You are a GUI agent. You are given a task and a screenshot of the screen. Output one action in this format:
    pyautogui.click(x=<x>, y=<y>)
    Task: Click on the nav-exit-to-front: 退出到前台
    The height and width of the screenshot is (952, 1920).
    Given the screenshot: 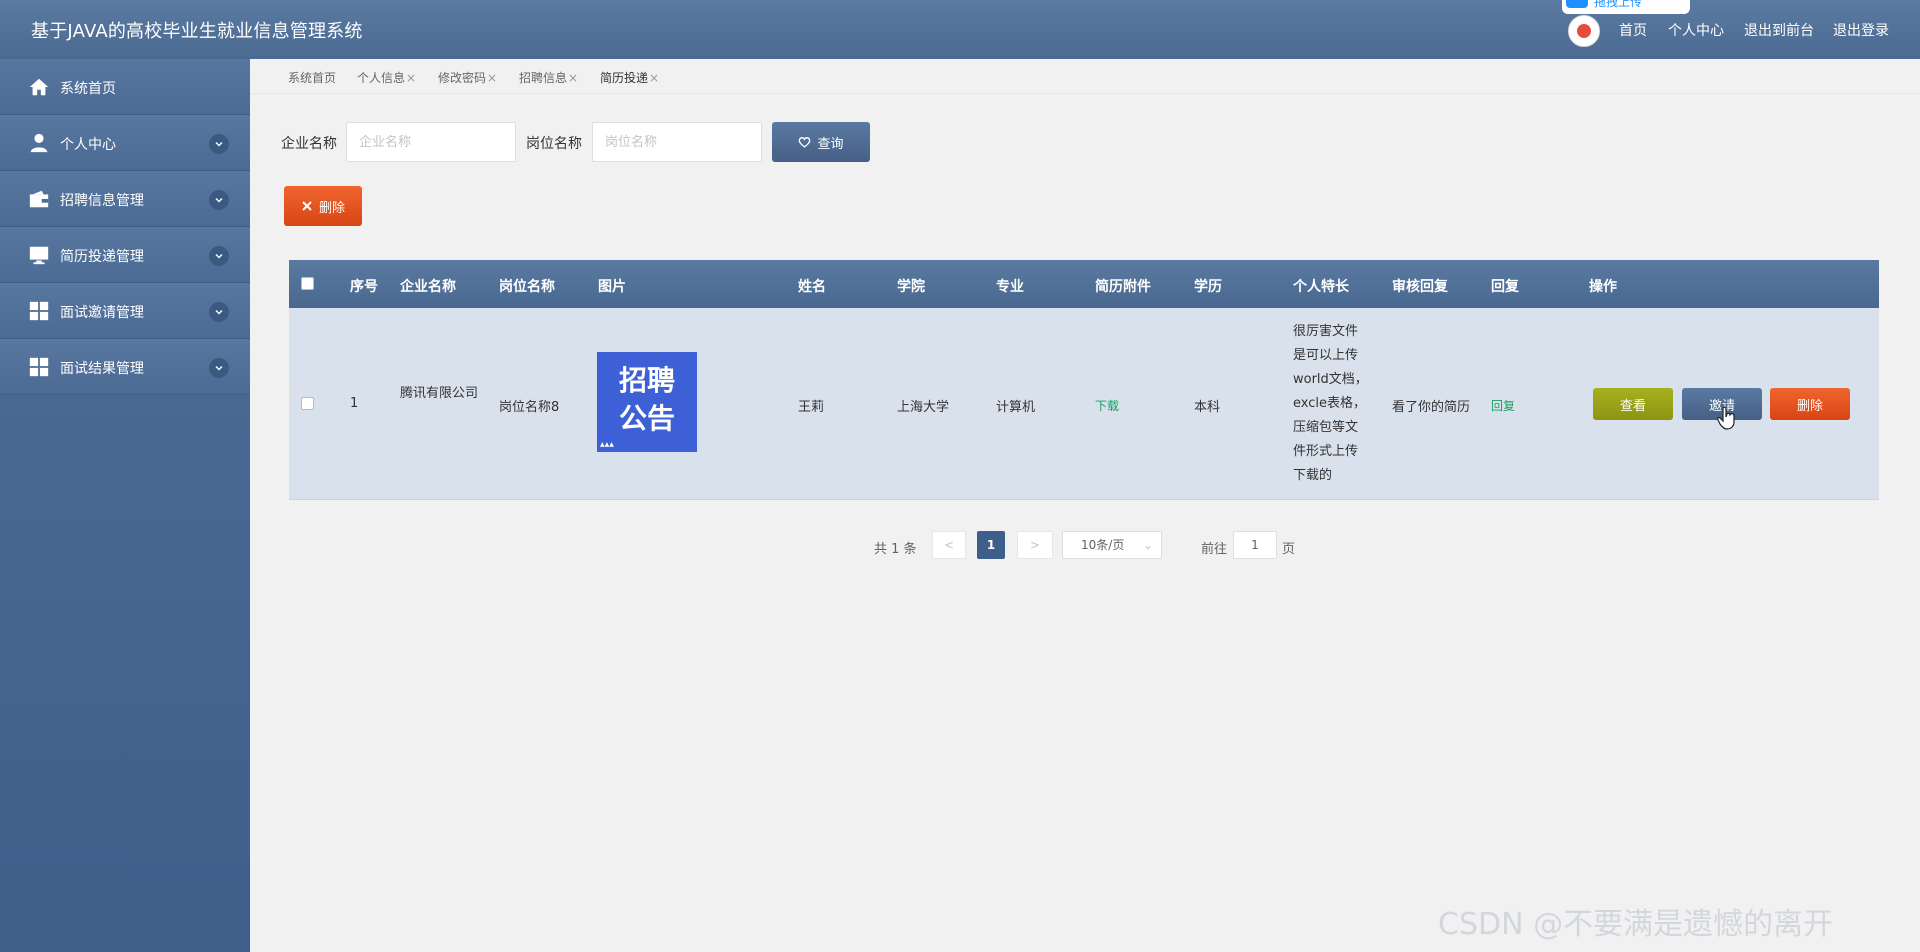 What is the action you would take?
    pyautogui.click(x=1779, y=30)
    